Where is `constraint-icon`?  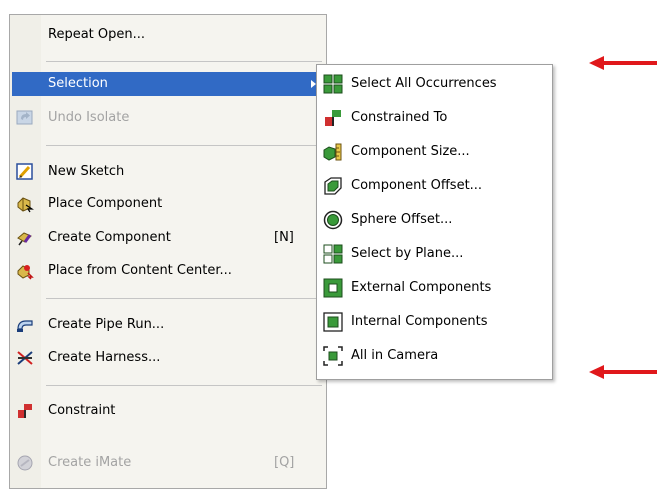 constraint-icon is located at coordinates (25, 411).